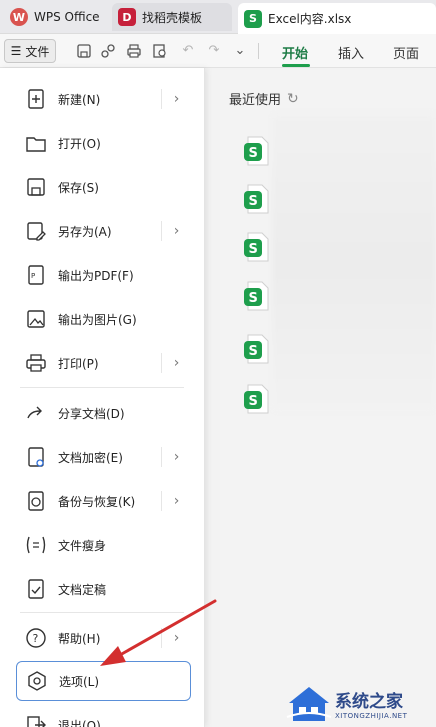 The width and height of the screenshot is (436, 727). Describe the element at coordinates (371, 716) in the screenshot. I see `watermark-url: XITONGZHIJIA.NET` at that location.